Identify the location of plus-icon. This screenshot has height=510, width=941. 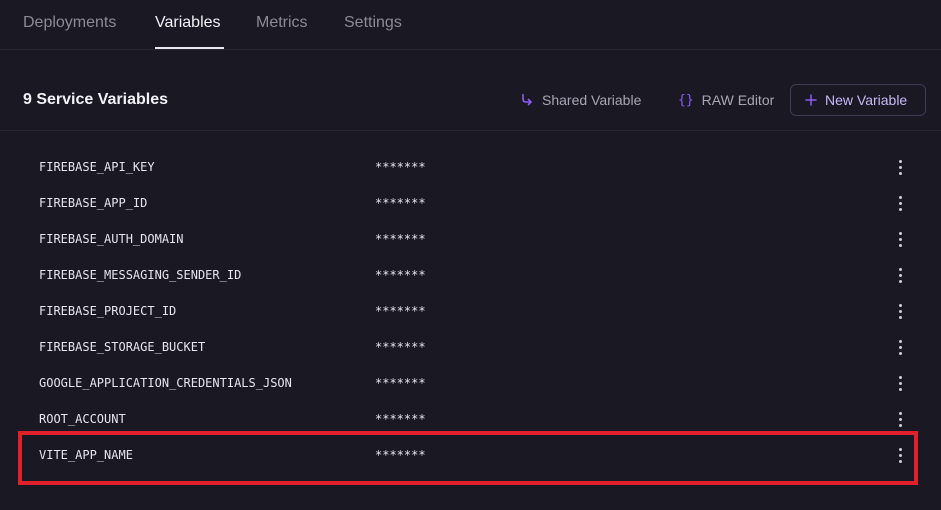
(811, 100).